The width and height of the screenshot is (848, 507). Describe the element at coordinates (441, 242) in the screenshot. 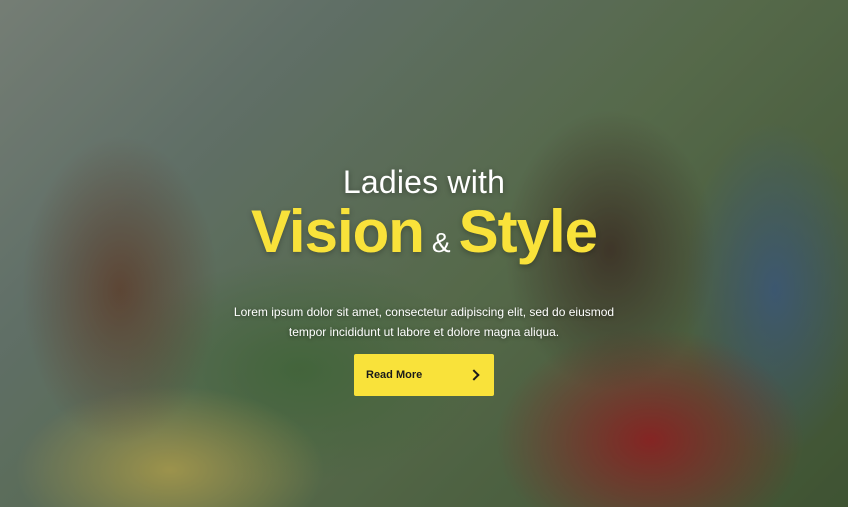

I see `headline-ampersand: &` at that location.